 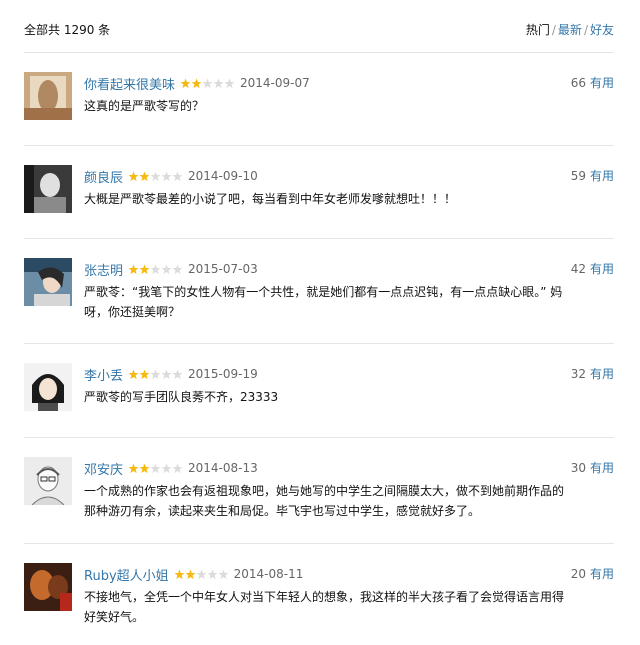 I want to click on username-link: 颜良辰, so click(x=103, y=176).